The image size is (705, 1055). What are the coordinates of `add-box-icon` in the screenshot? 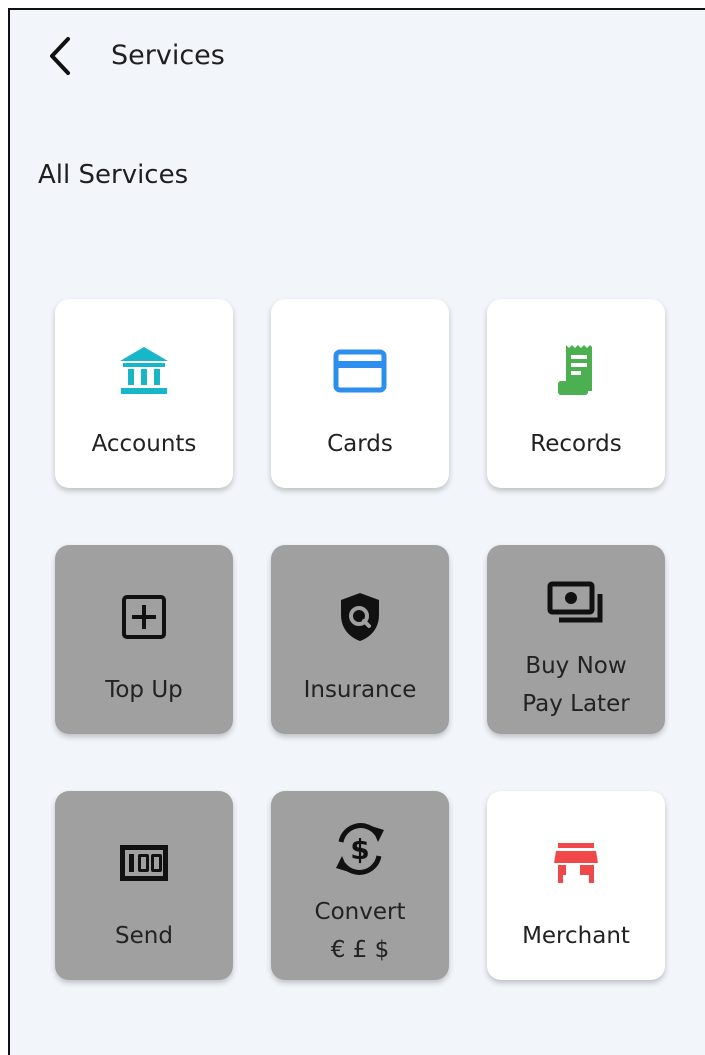 It's located at (144, 617).